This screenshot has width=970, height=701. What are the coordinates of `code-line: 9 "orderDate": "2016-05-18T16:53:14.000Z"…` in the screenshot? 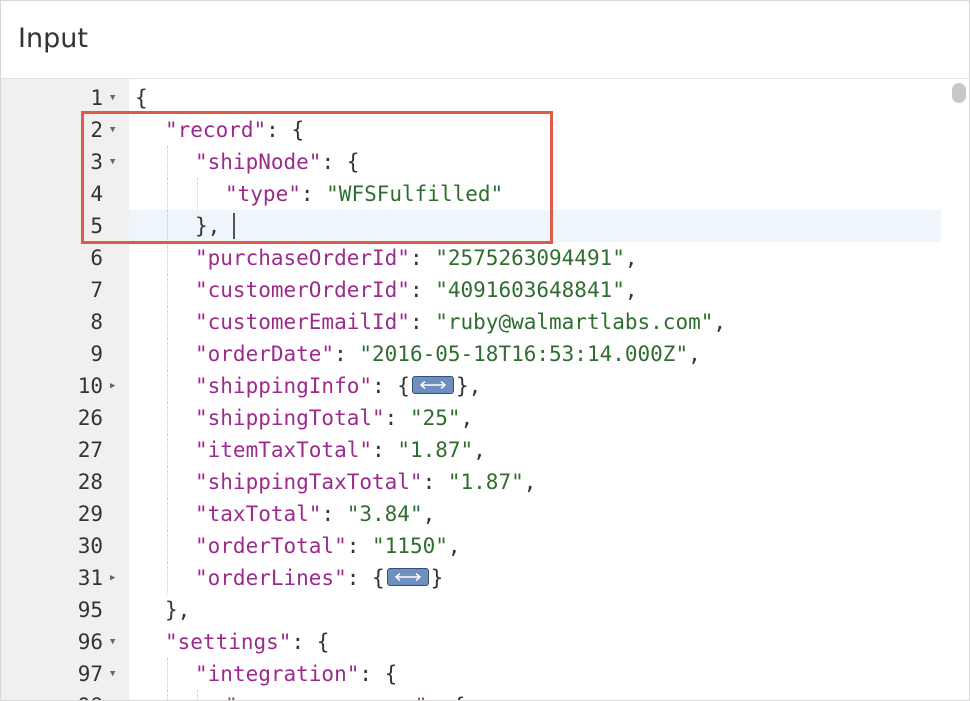 It's located at (471, 354).